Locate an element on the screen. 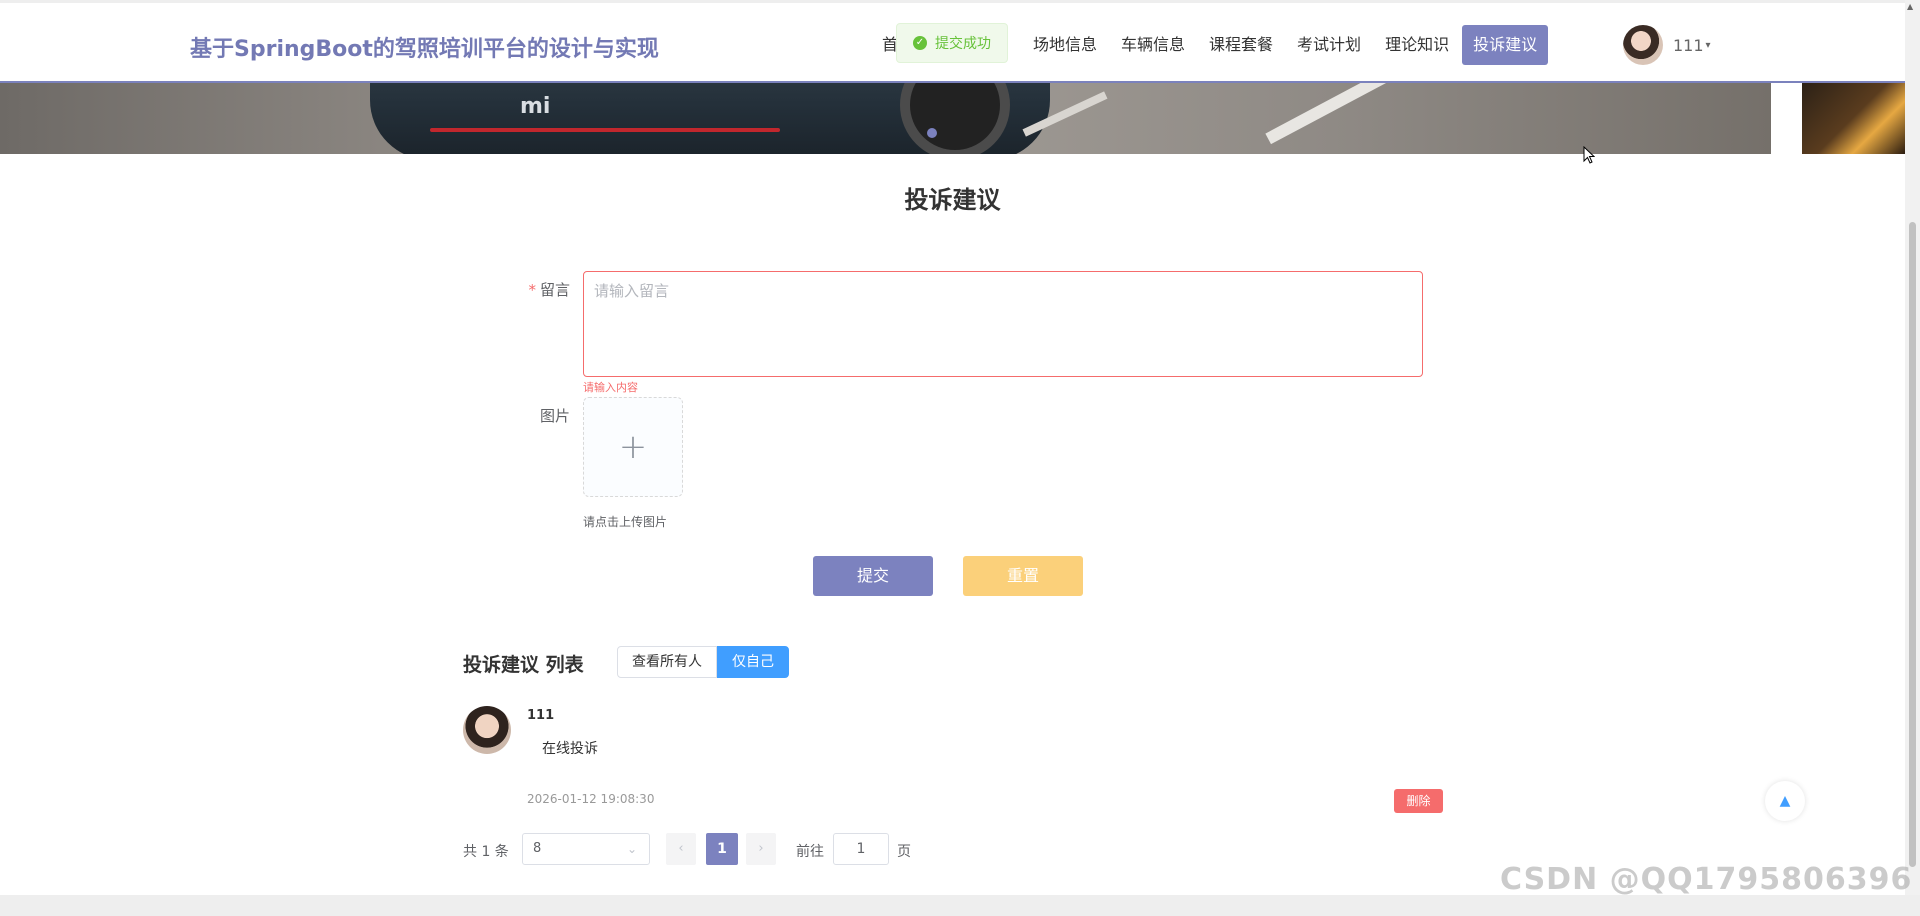  delete-button: 删除 is located at coordinates (1418, 801).